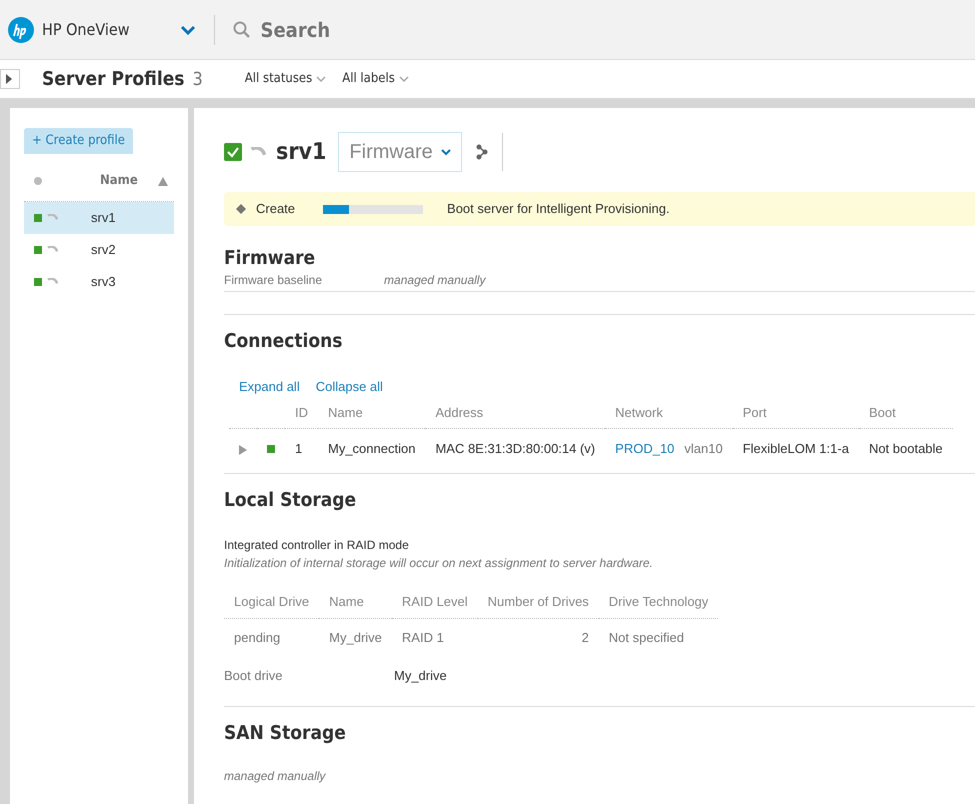 The width and height of the screenshot is (975, 804). What do you see at coordinates (372, 448) in the screenshot?
I see `table-cell: My_connection` at bounding box center [372, 448].